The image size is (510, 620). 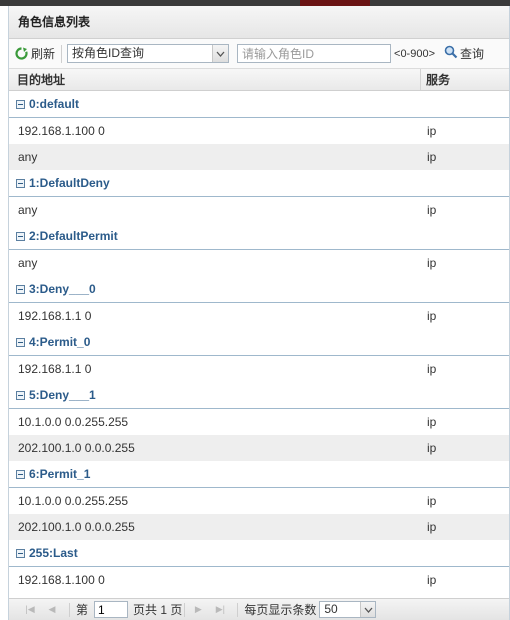 I want to click on page-suffix: 页共 1 页, so click(x=158, y=610).